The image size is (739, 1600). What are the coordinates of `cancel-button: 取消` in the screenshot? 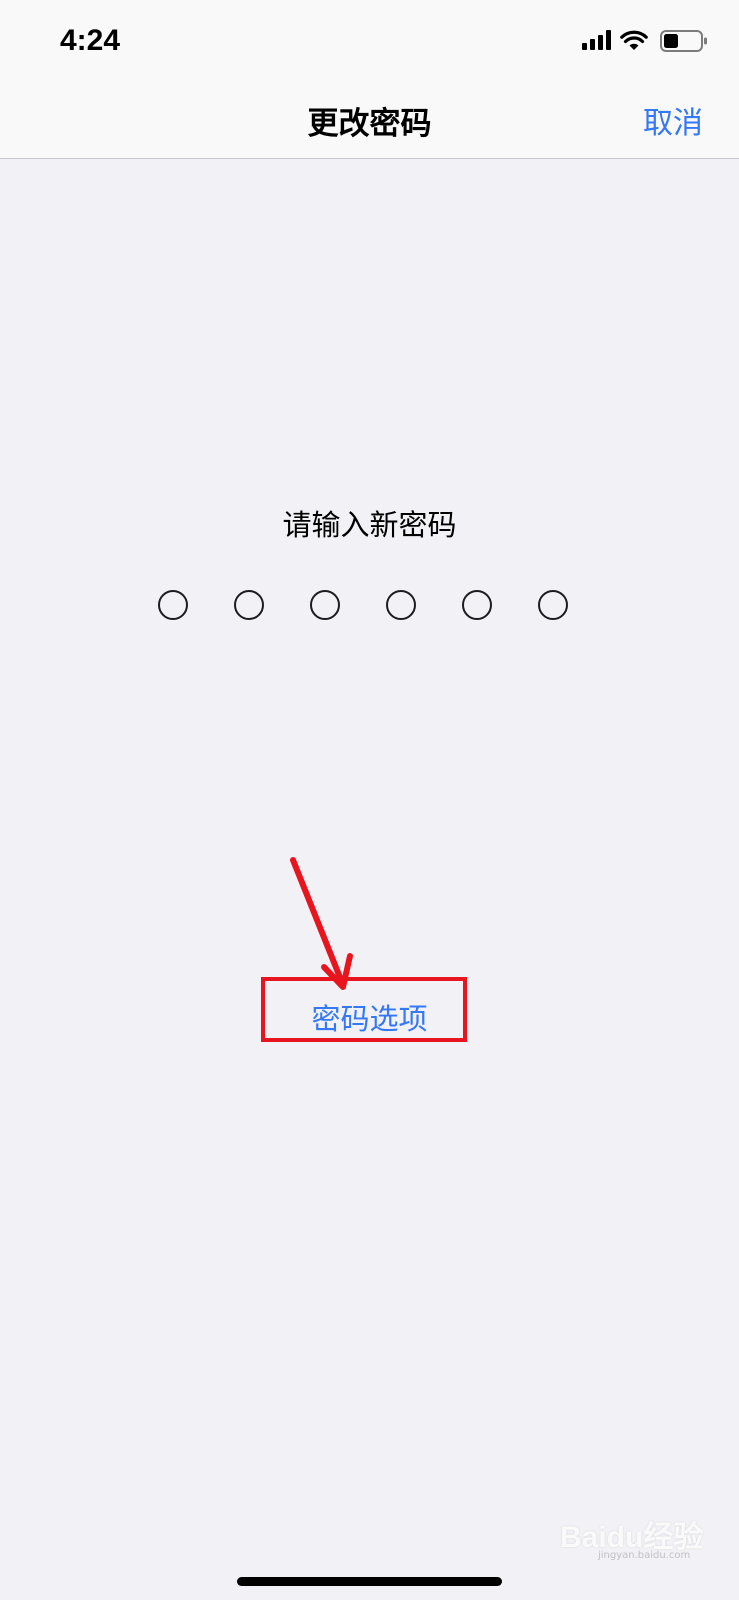 It's located at (673, 120).